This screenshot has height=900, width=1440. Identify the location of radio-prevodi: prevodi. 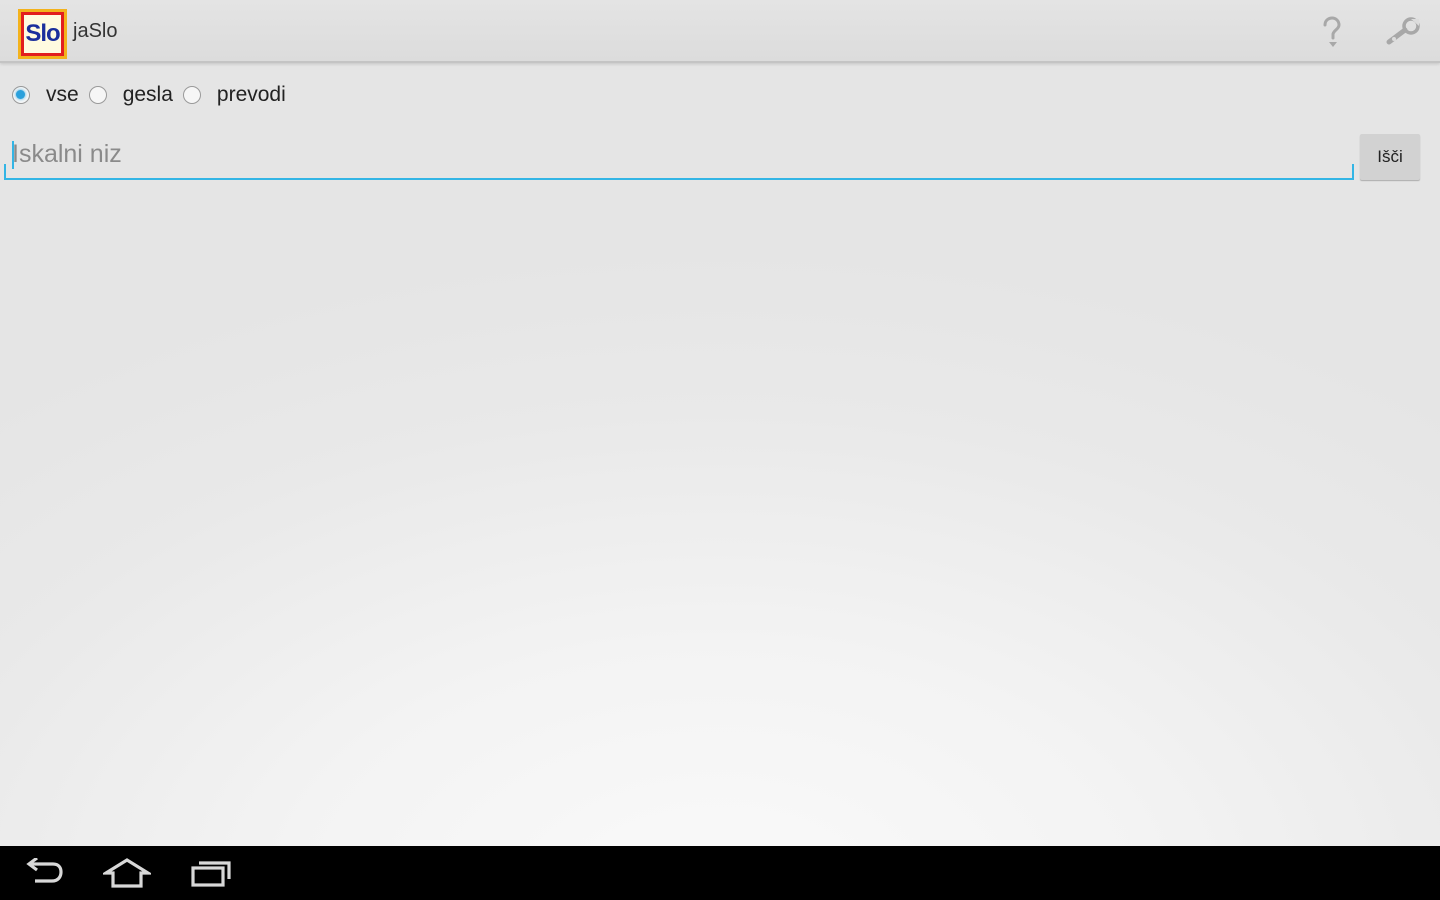
(234, 95).